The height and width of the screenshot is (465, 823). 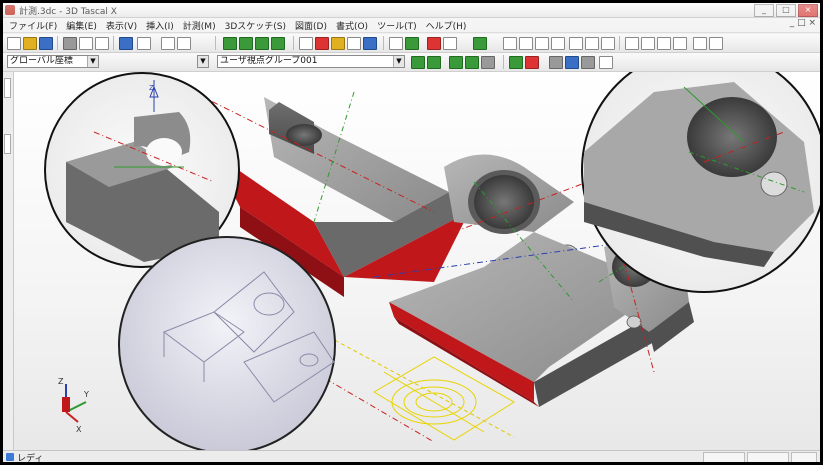 What do you see at coordinates (33, 25) in the screenshot?
I see `menu-file: ファイル(F)` at bounding box center [33, 25].